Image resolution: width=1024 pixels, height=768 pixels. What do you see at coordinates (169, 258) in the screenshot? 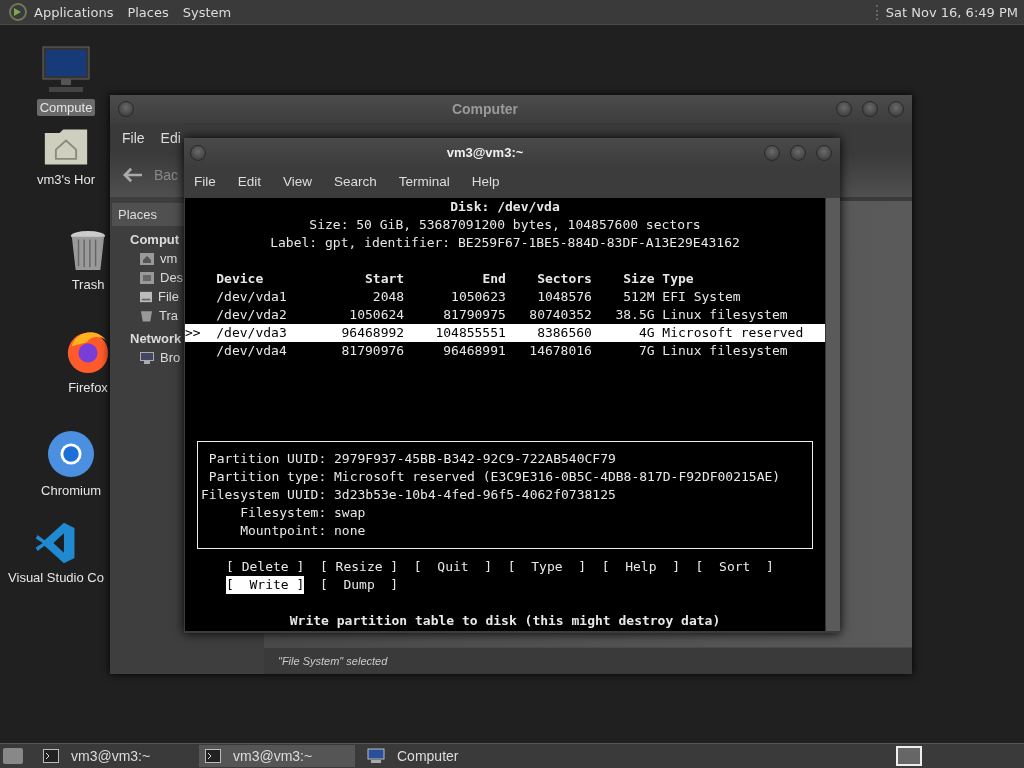
I see `sidebar-item: vm` at bounding box center [169, 258].